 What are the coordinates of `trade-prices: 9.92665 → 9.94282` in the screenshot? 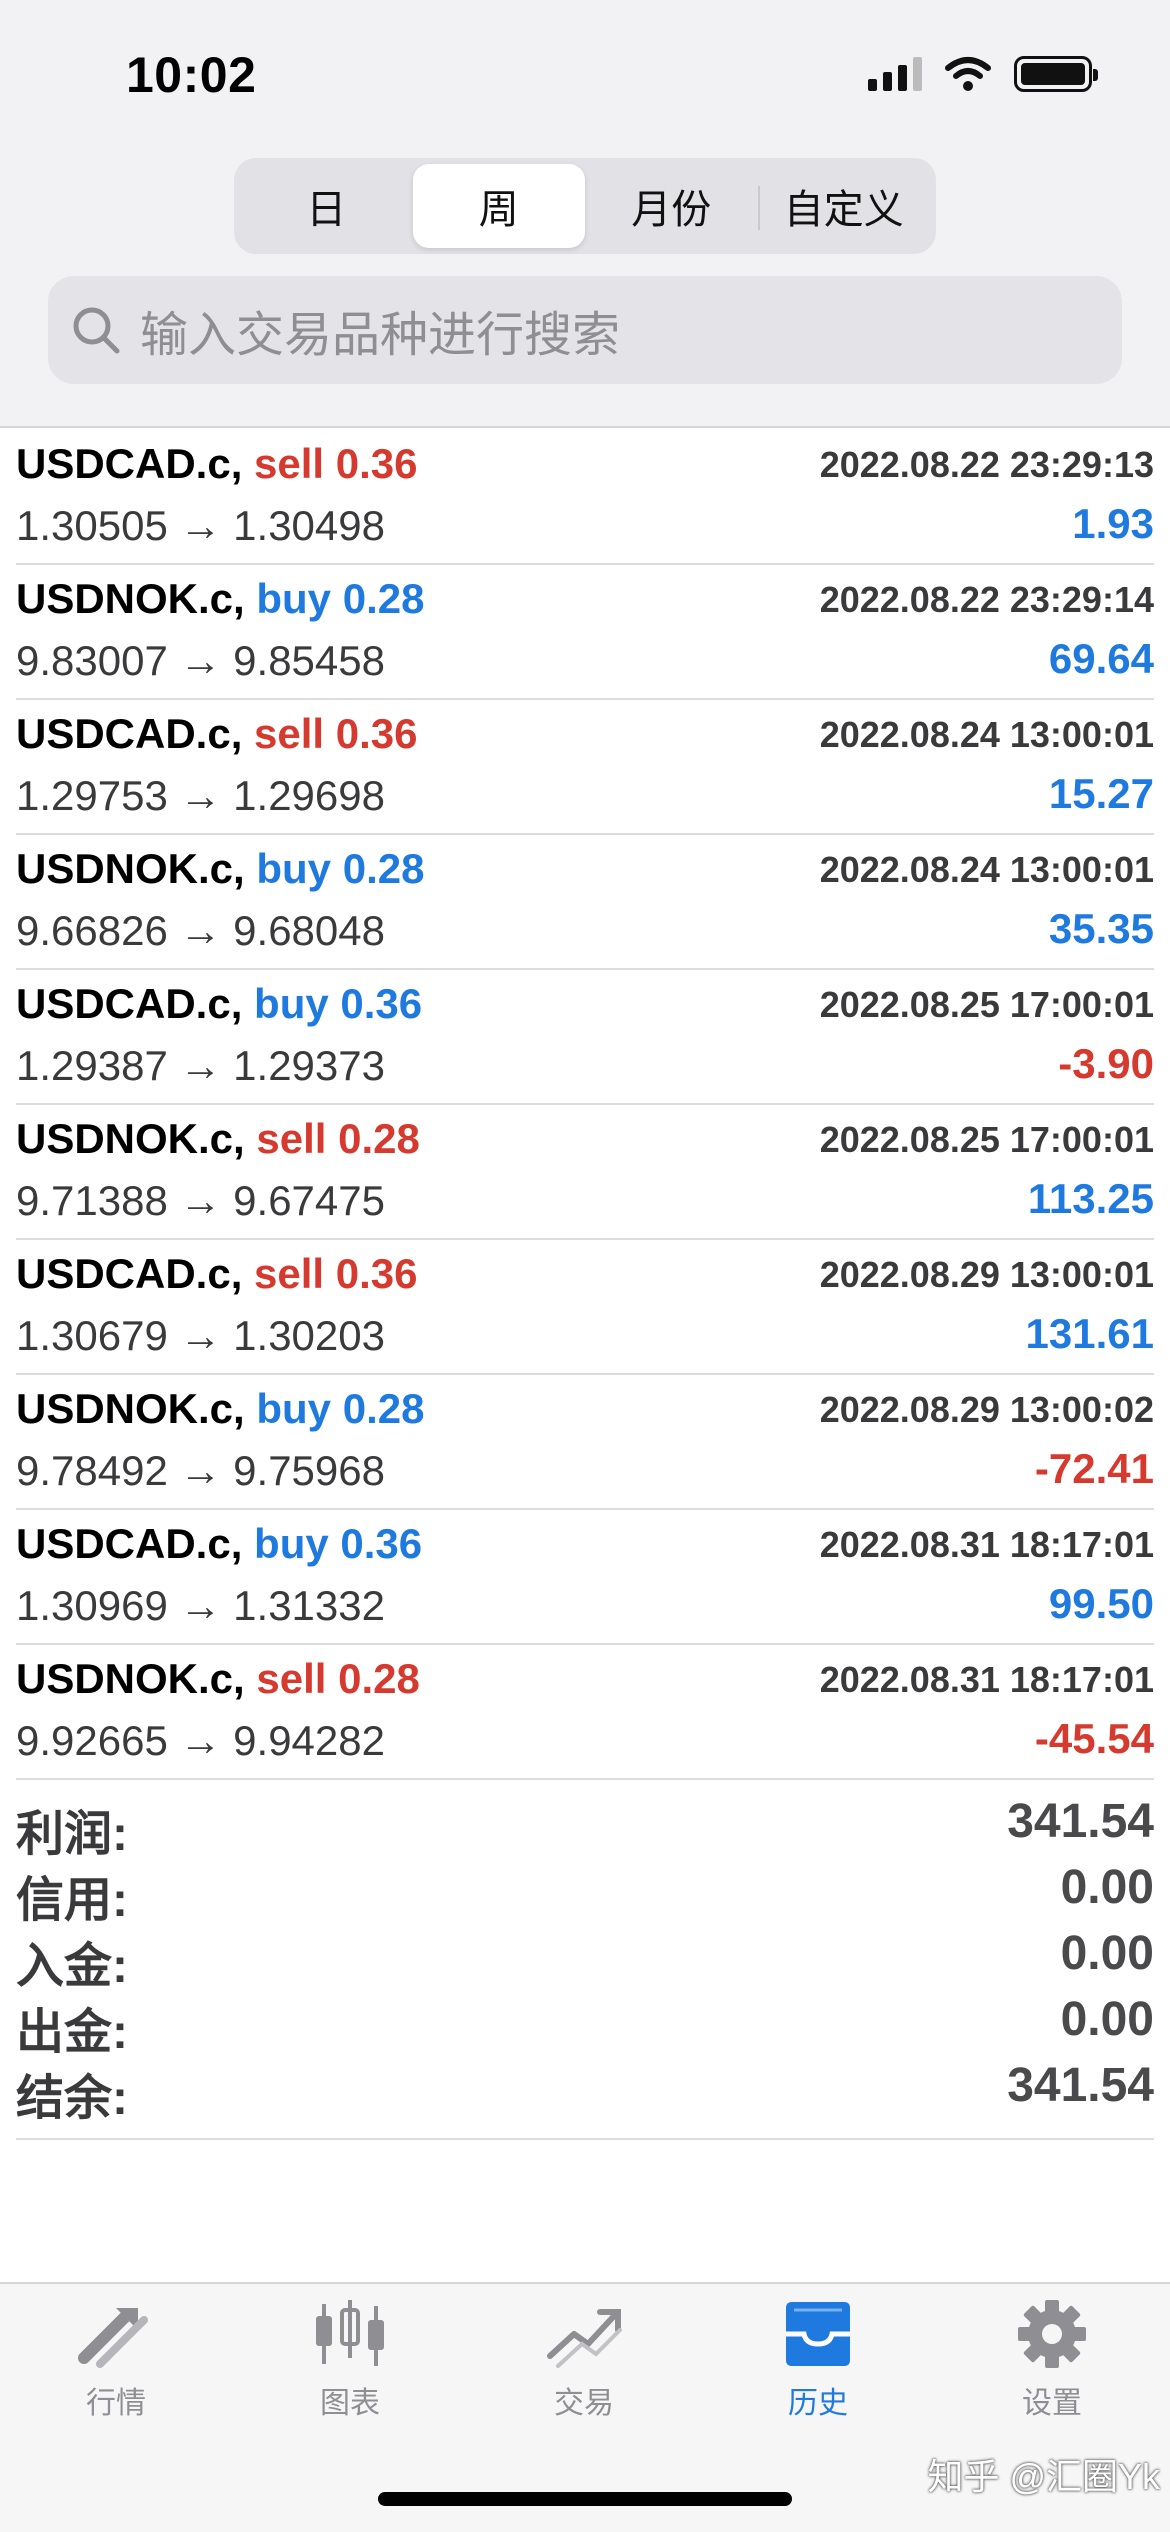 It's located at (200, 1741).